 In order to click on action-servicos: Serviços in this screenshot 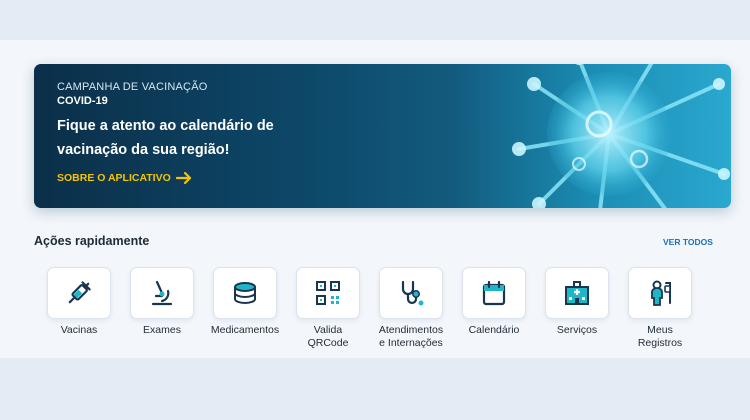, I will do `click(577, 302)`.